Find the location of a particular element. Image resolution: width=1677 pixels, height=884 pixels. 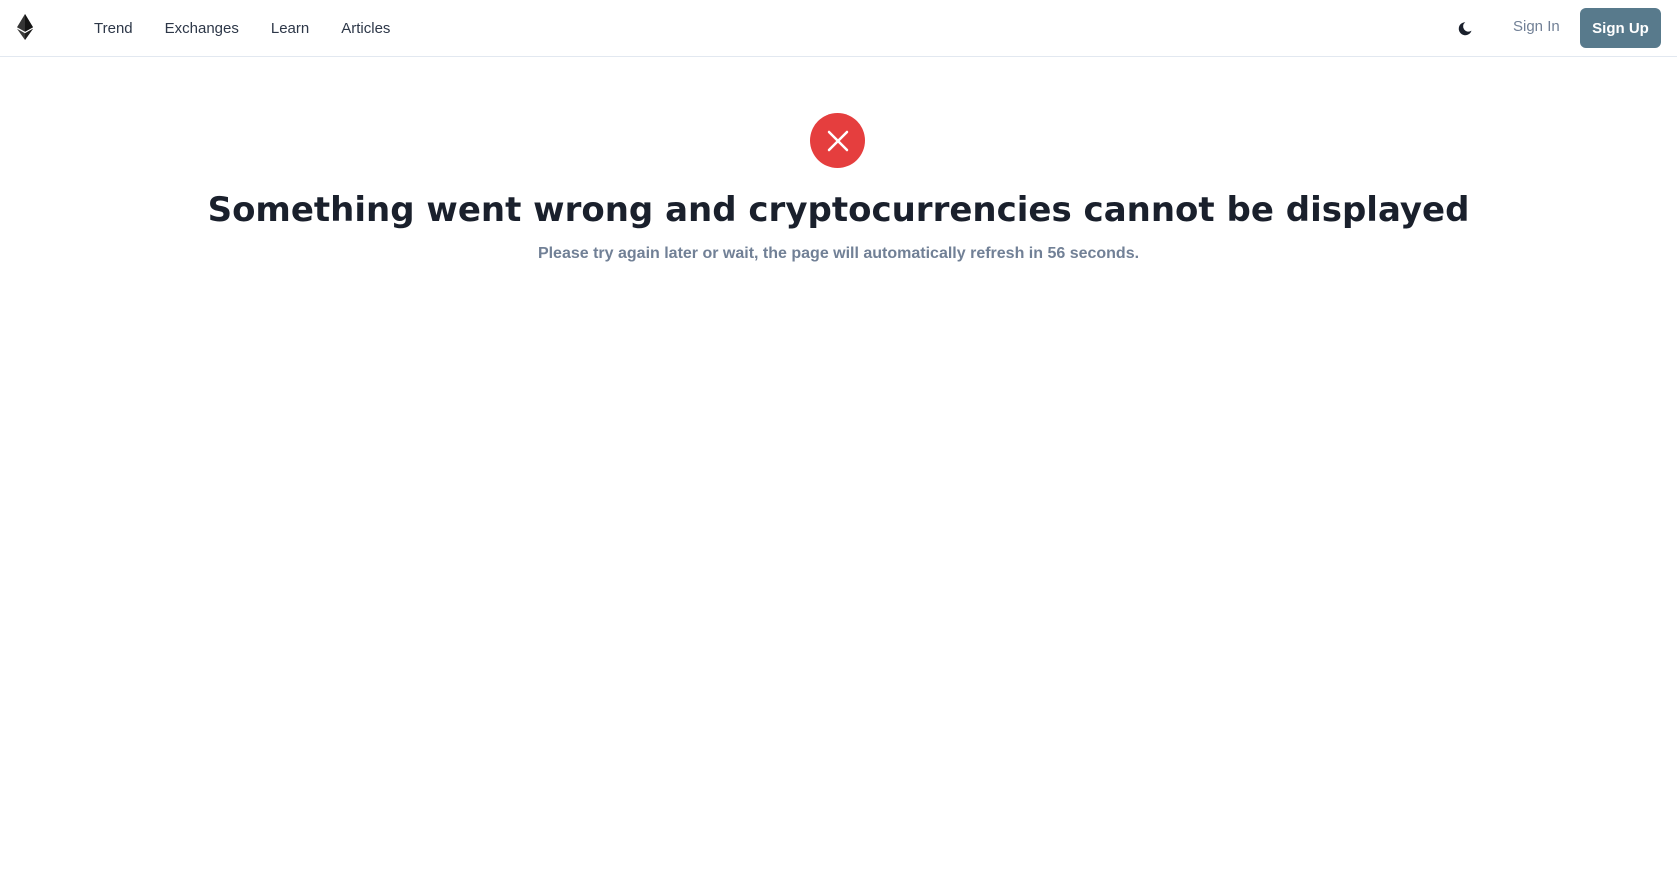

nav-link-exchanges: Exchanges is located at coordinates (202, 28).